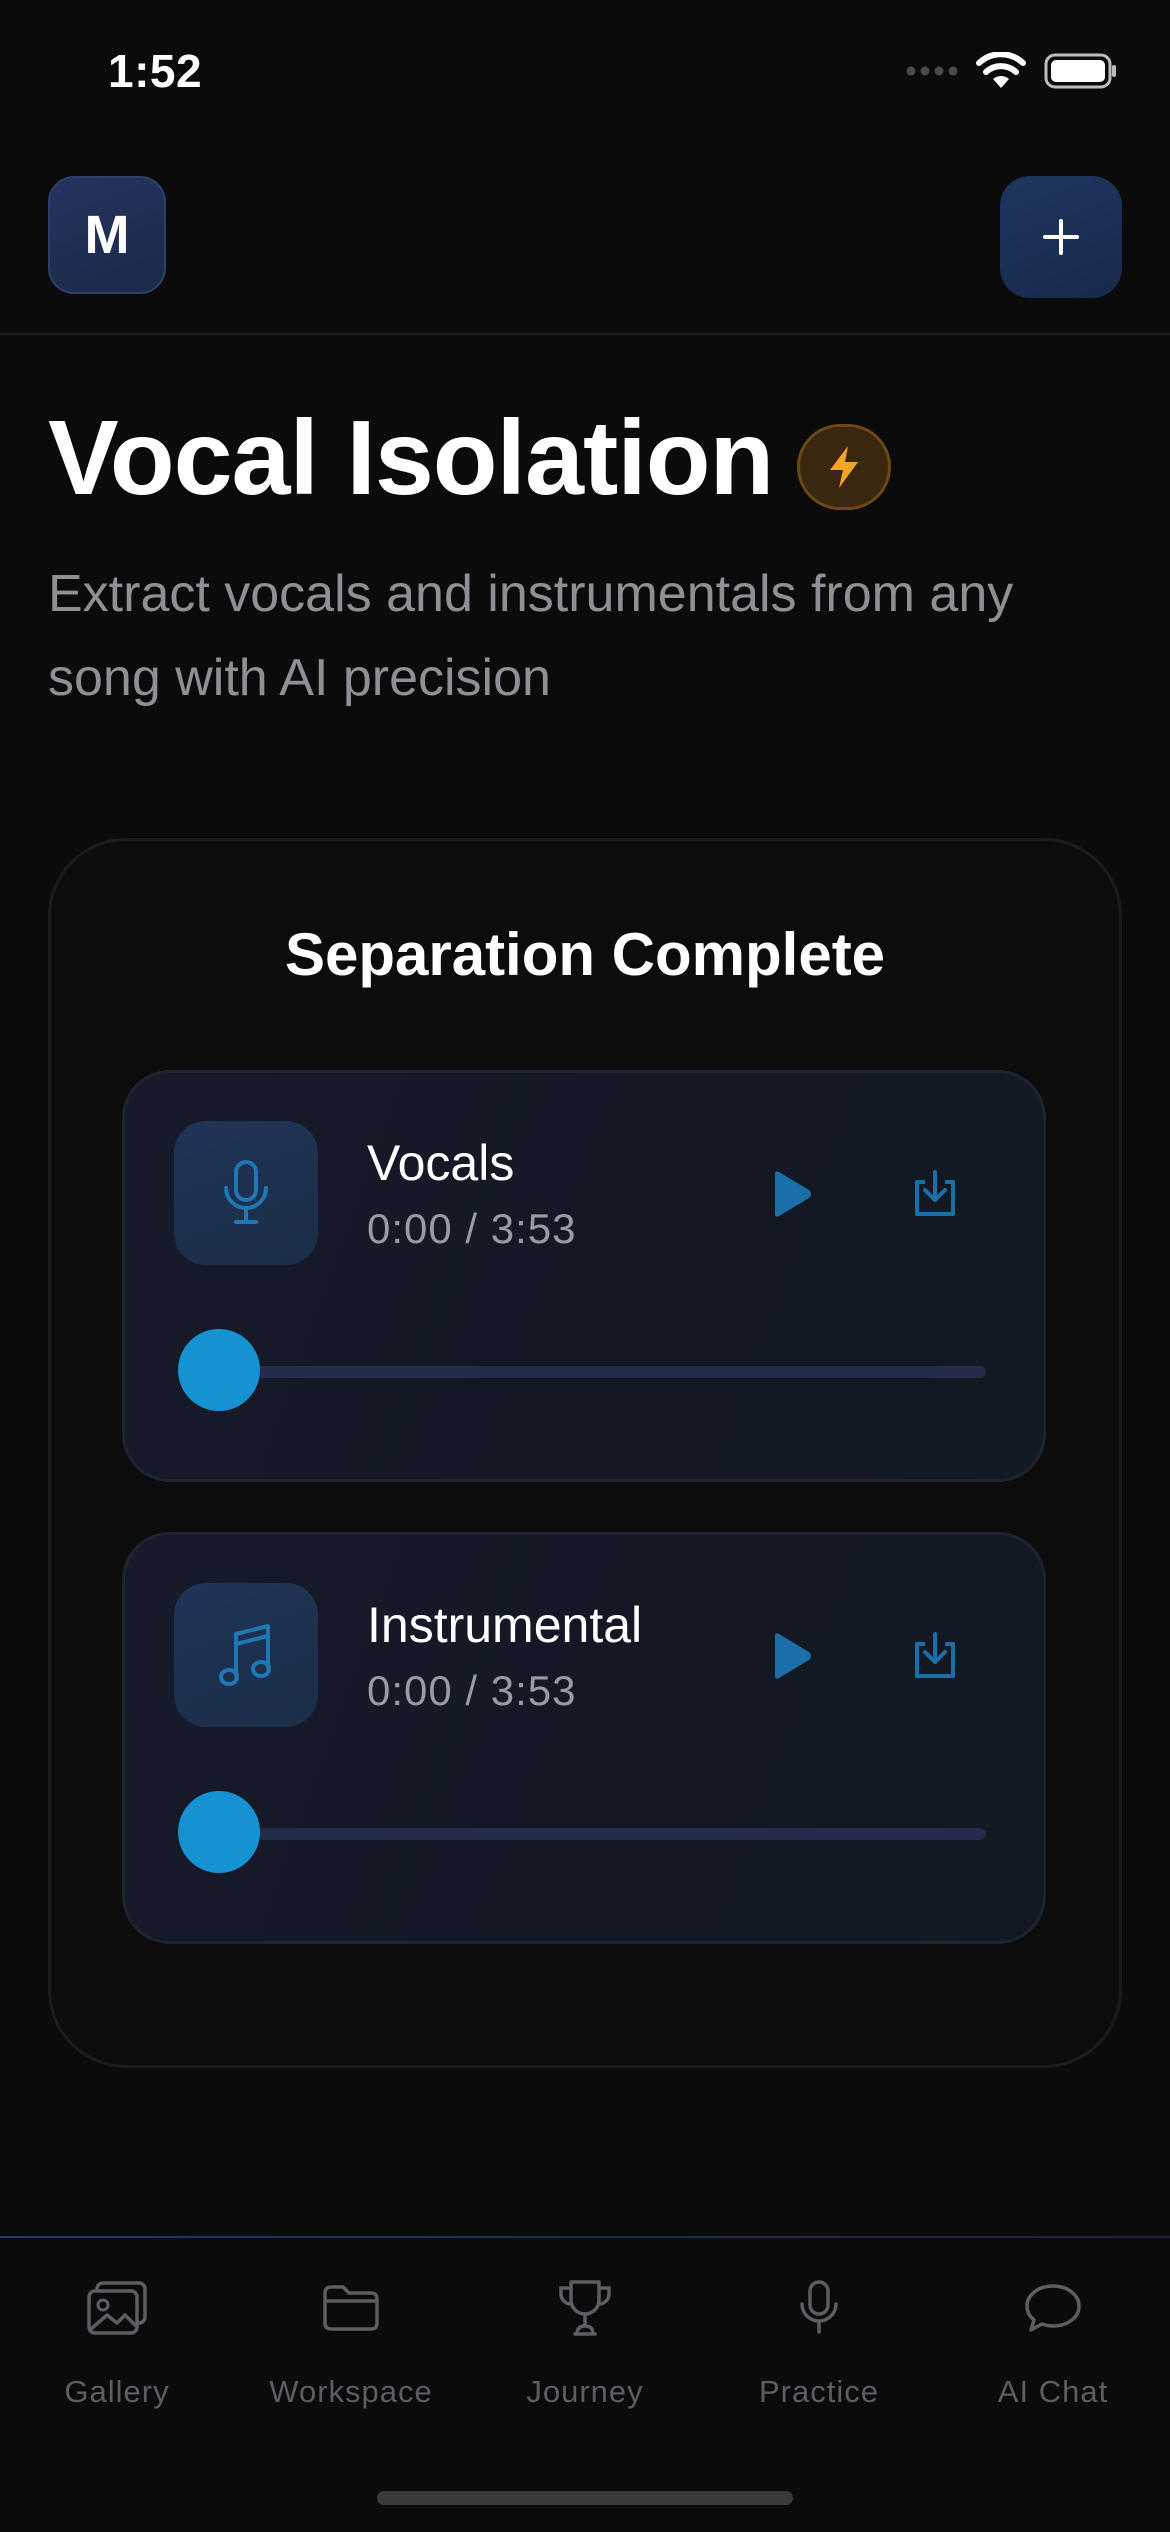 This screenshot has width=1170, height=2532. I want to click on card-title: Separation Complete, so click(585, 954).